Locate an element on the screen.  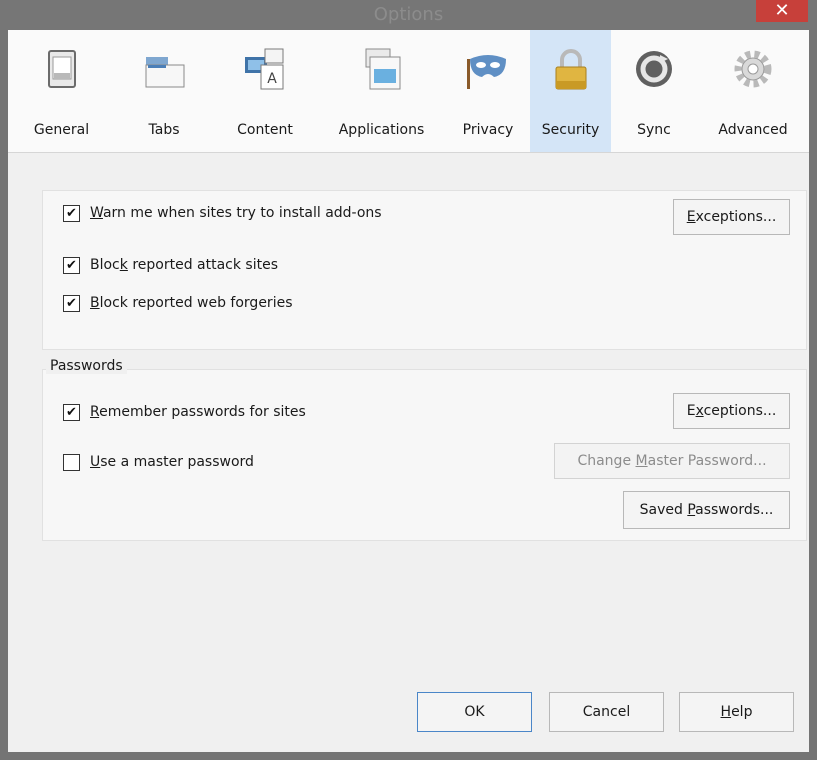
tab-label: Privacy is located at coordinates (488, 130).